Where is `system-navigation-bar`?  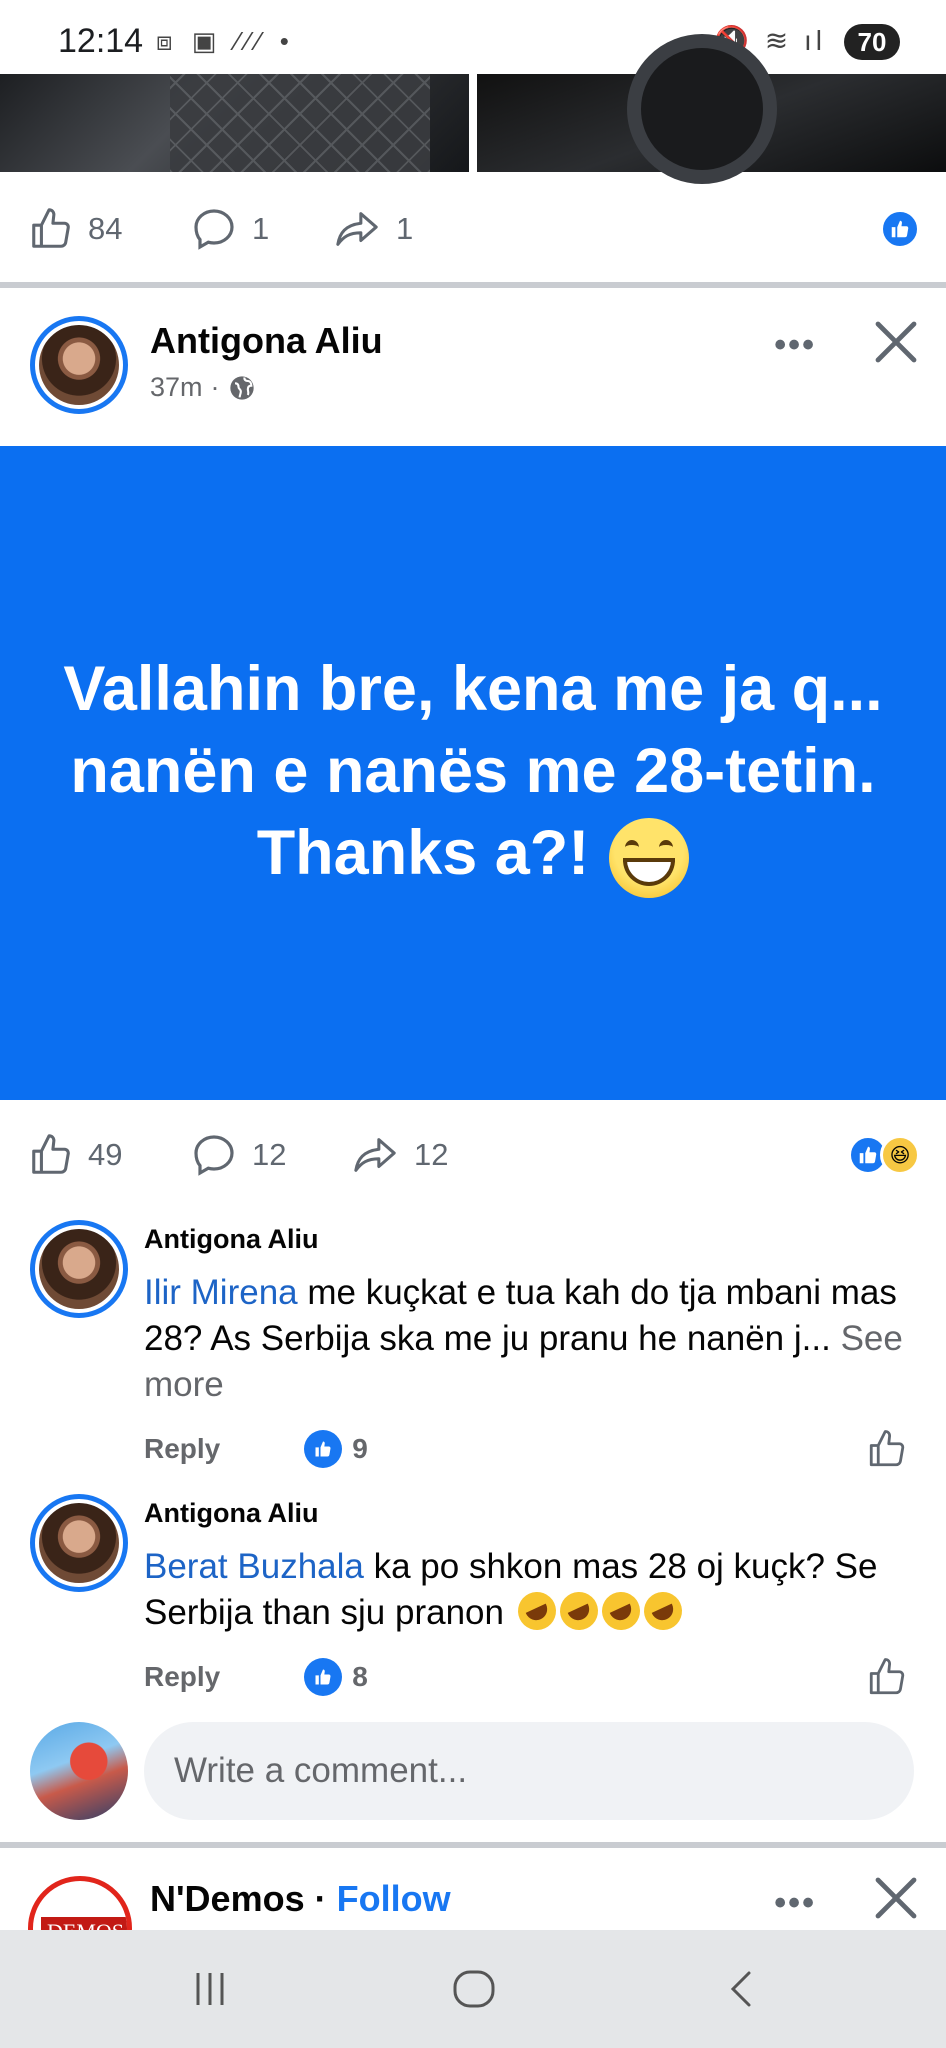
system-navigation-bar is located at coordinates (473, 1989).